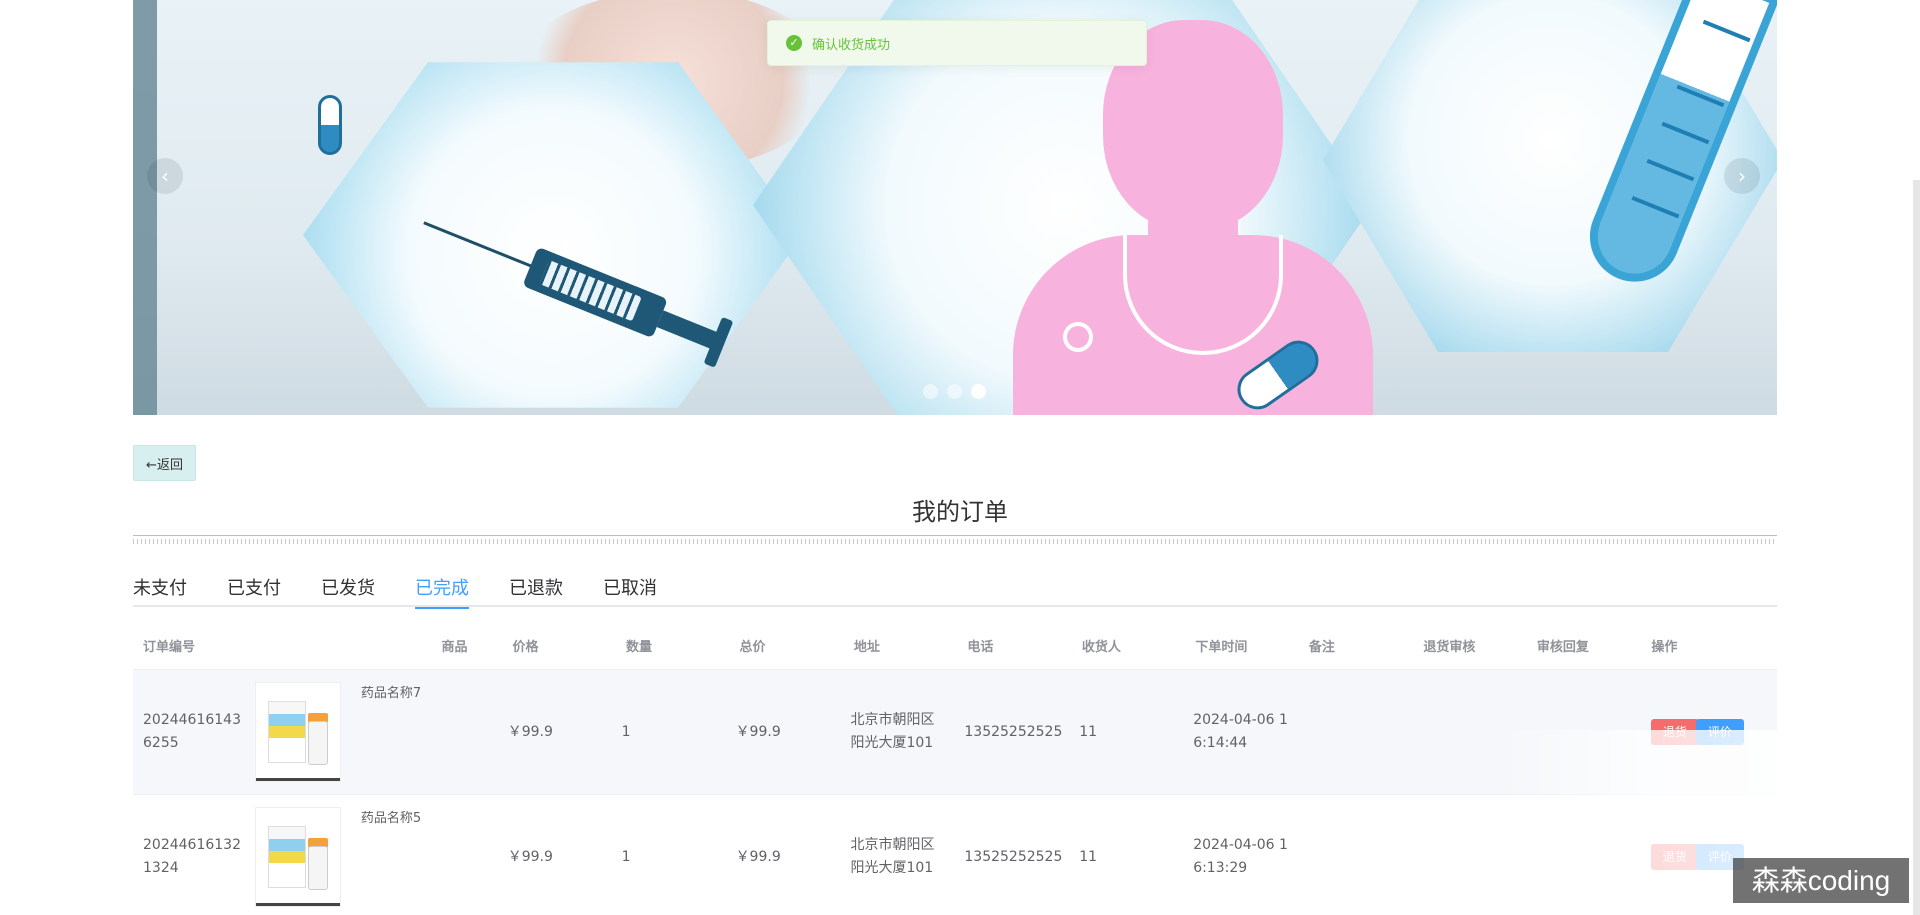 The width and height of the screenshot is (1920, 915). Describe the element at coordinates (536, 589) in the screenshot. I see `tab-refunded: 已退款` at that location.